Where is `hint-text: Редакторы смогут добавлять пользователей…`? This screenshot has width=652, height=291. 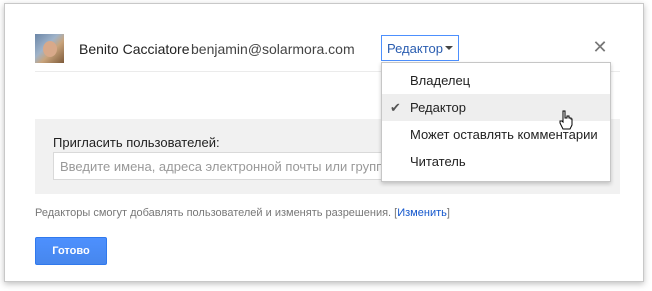 hint-text: Редакторы смогут добавлять пользователей… is located at coordinates (213, 213).